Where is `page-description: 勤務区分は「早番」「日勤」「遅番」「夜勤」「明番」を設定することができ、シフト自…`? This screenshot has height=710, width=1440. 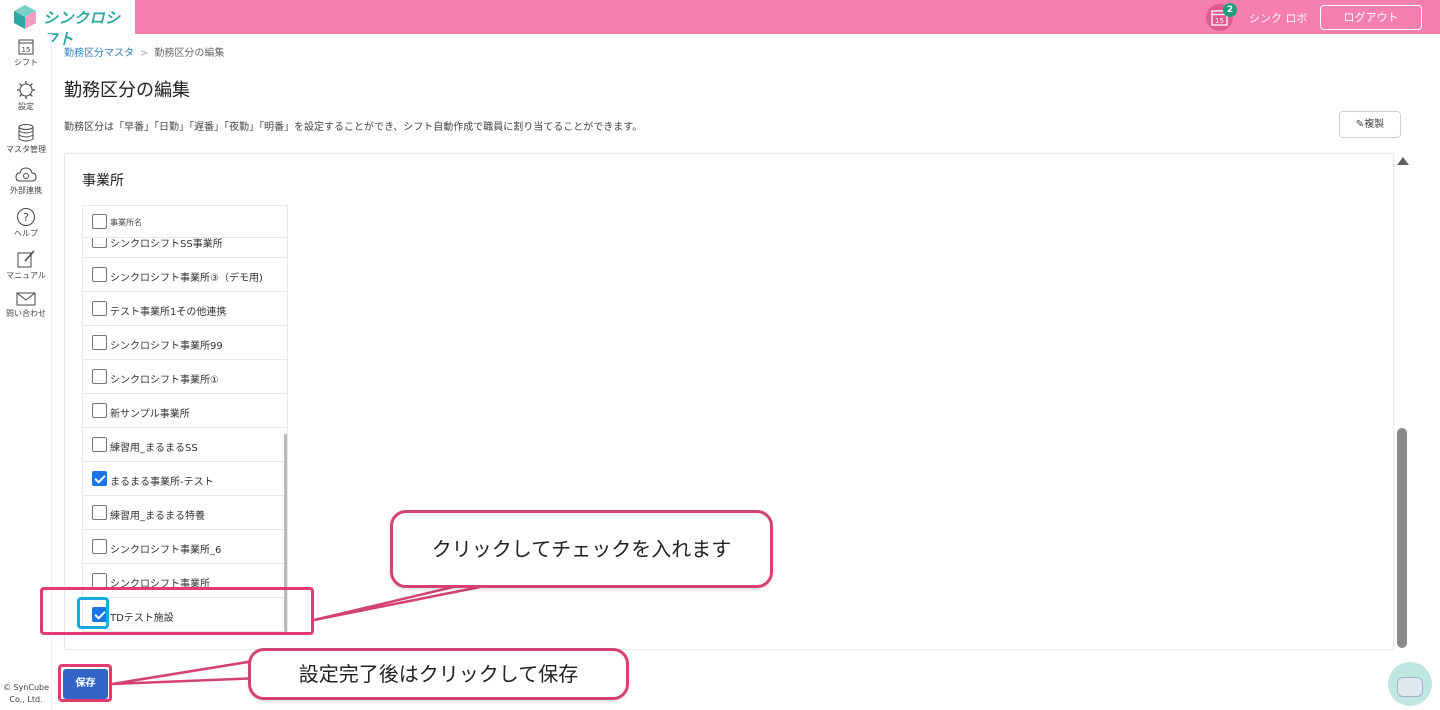 page-description: 勤務区分は「早番」「日勤」「遅番」「夜勤」「明番」を設定することができ、シフト自… is located at coordinates (353, 127).